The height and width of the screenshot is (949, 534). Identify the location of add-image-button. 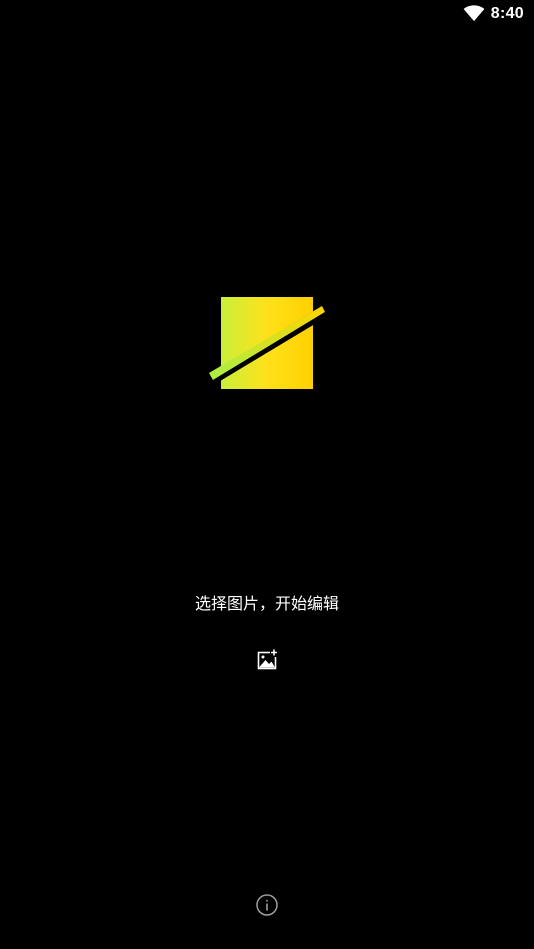
(268, 659).